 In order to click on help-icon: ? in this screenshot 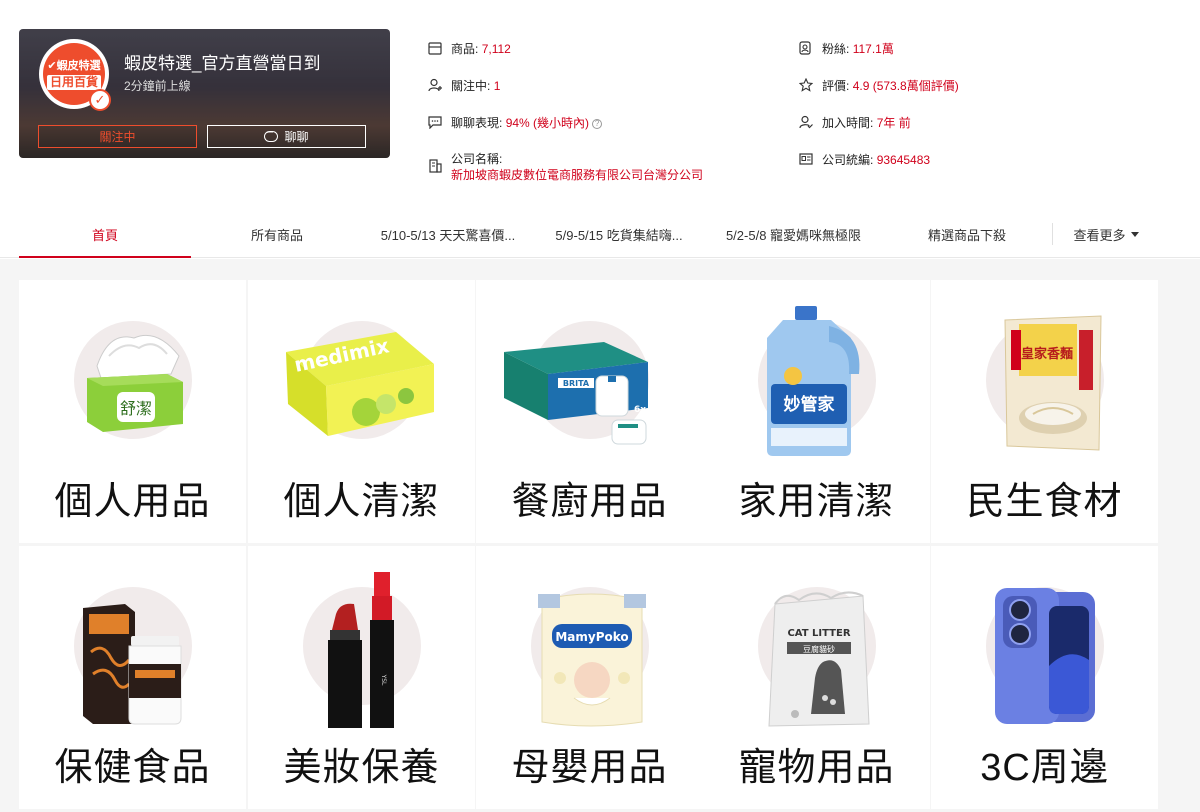, I will do `click(597, 123)`.